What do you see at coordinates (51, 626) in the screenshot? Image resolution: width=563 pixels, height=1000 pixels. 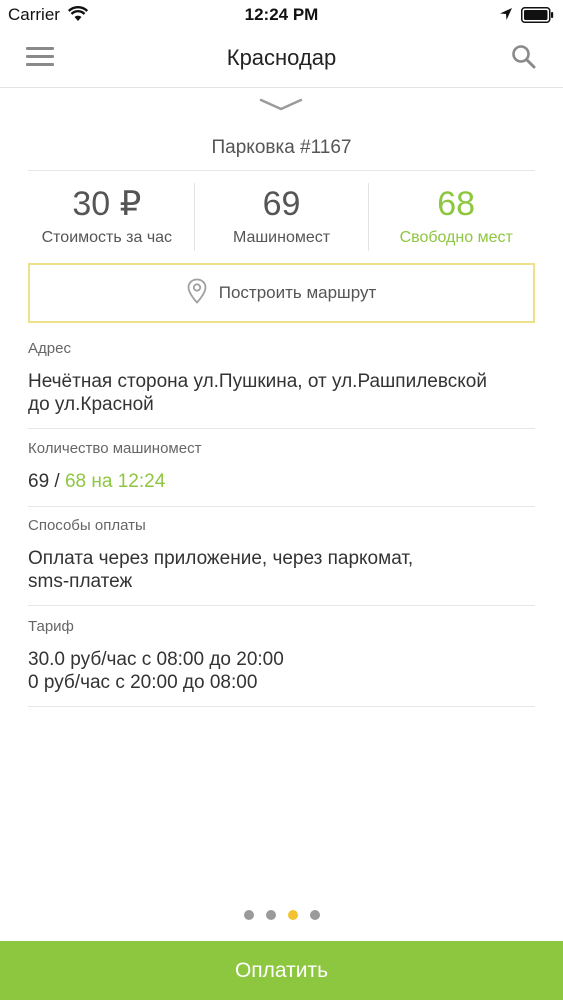 I see `tariff-label: Тариф` at bounding box center [51, 626].